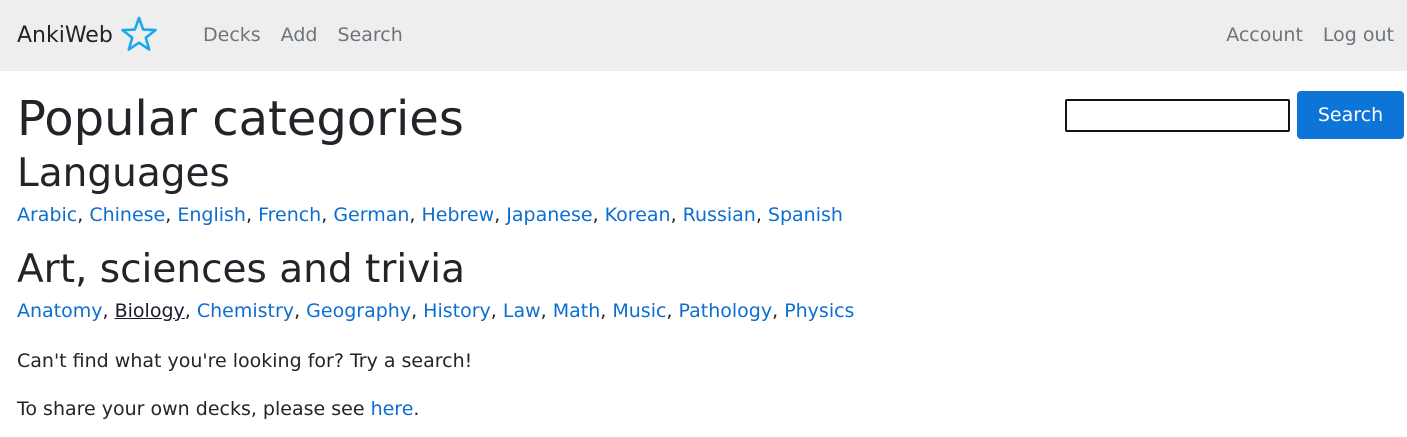  I want to click on share-here-link: here, so click(392, 409).